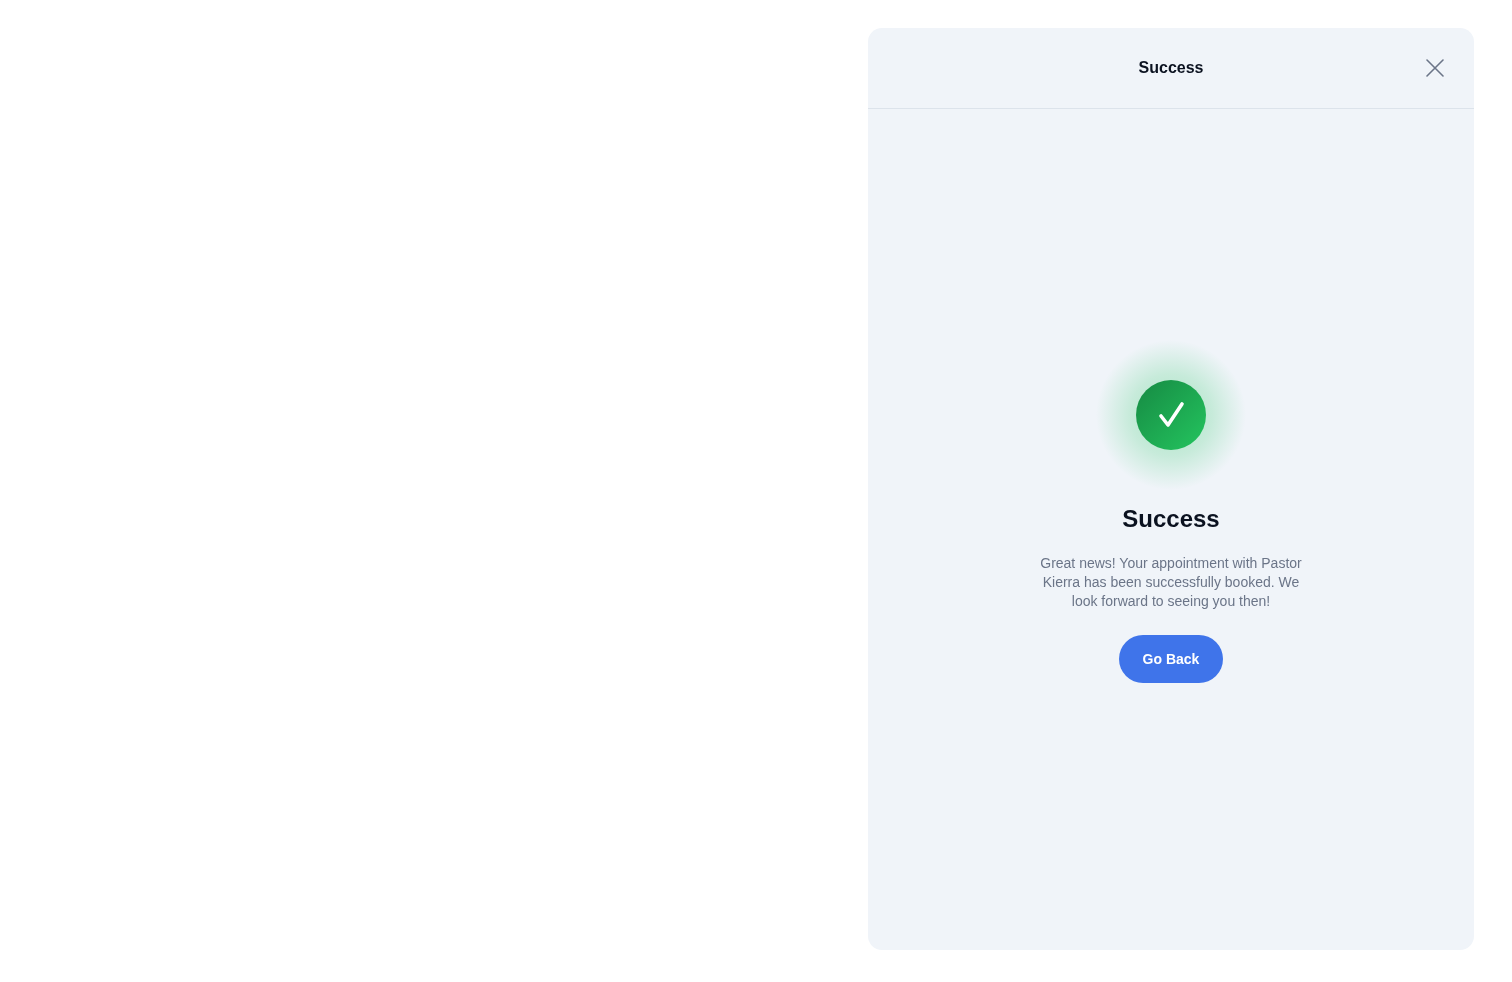 Image resolution: width=1512 pixels, height=982 pixels. I want to click on close-button, so click(1435, 68).